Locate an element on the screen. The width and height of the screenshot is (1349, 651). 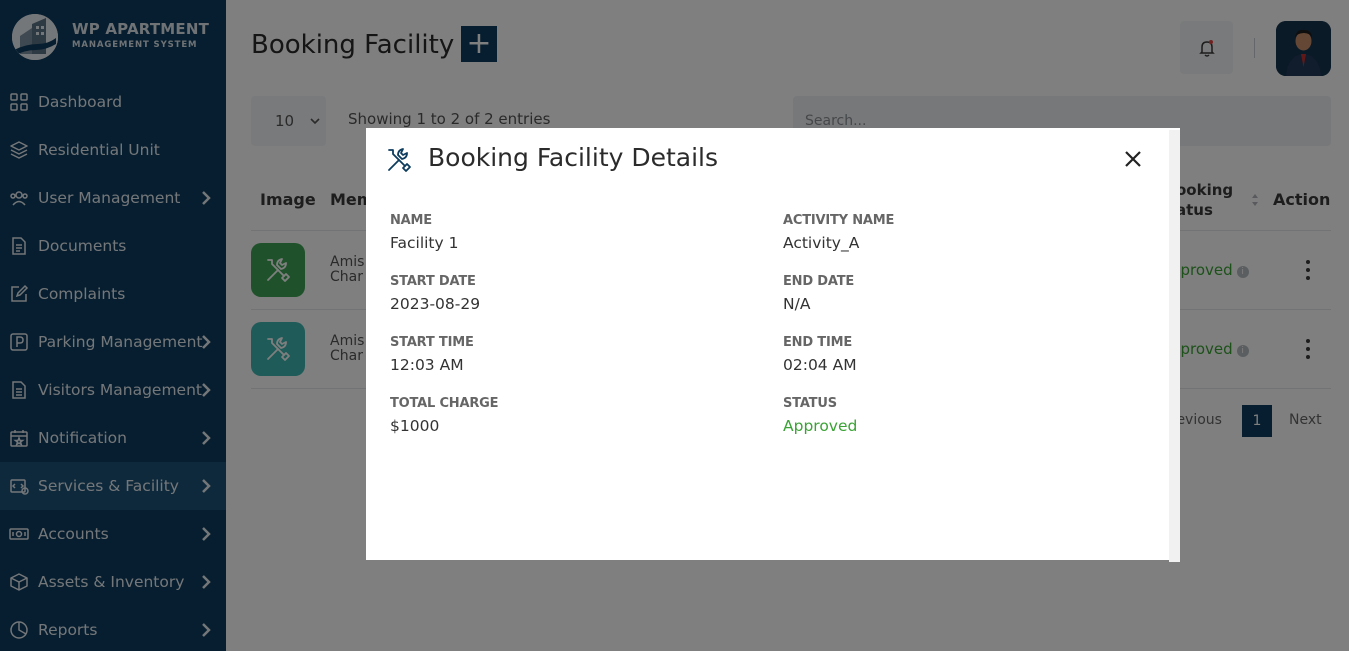
field-label-status: STATUS is located at coordinates (810, 403).